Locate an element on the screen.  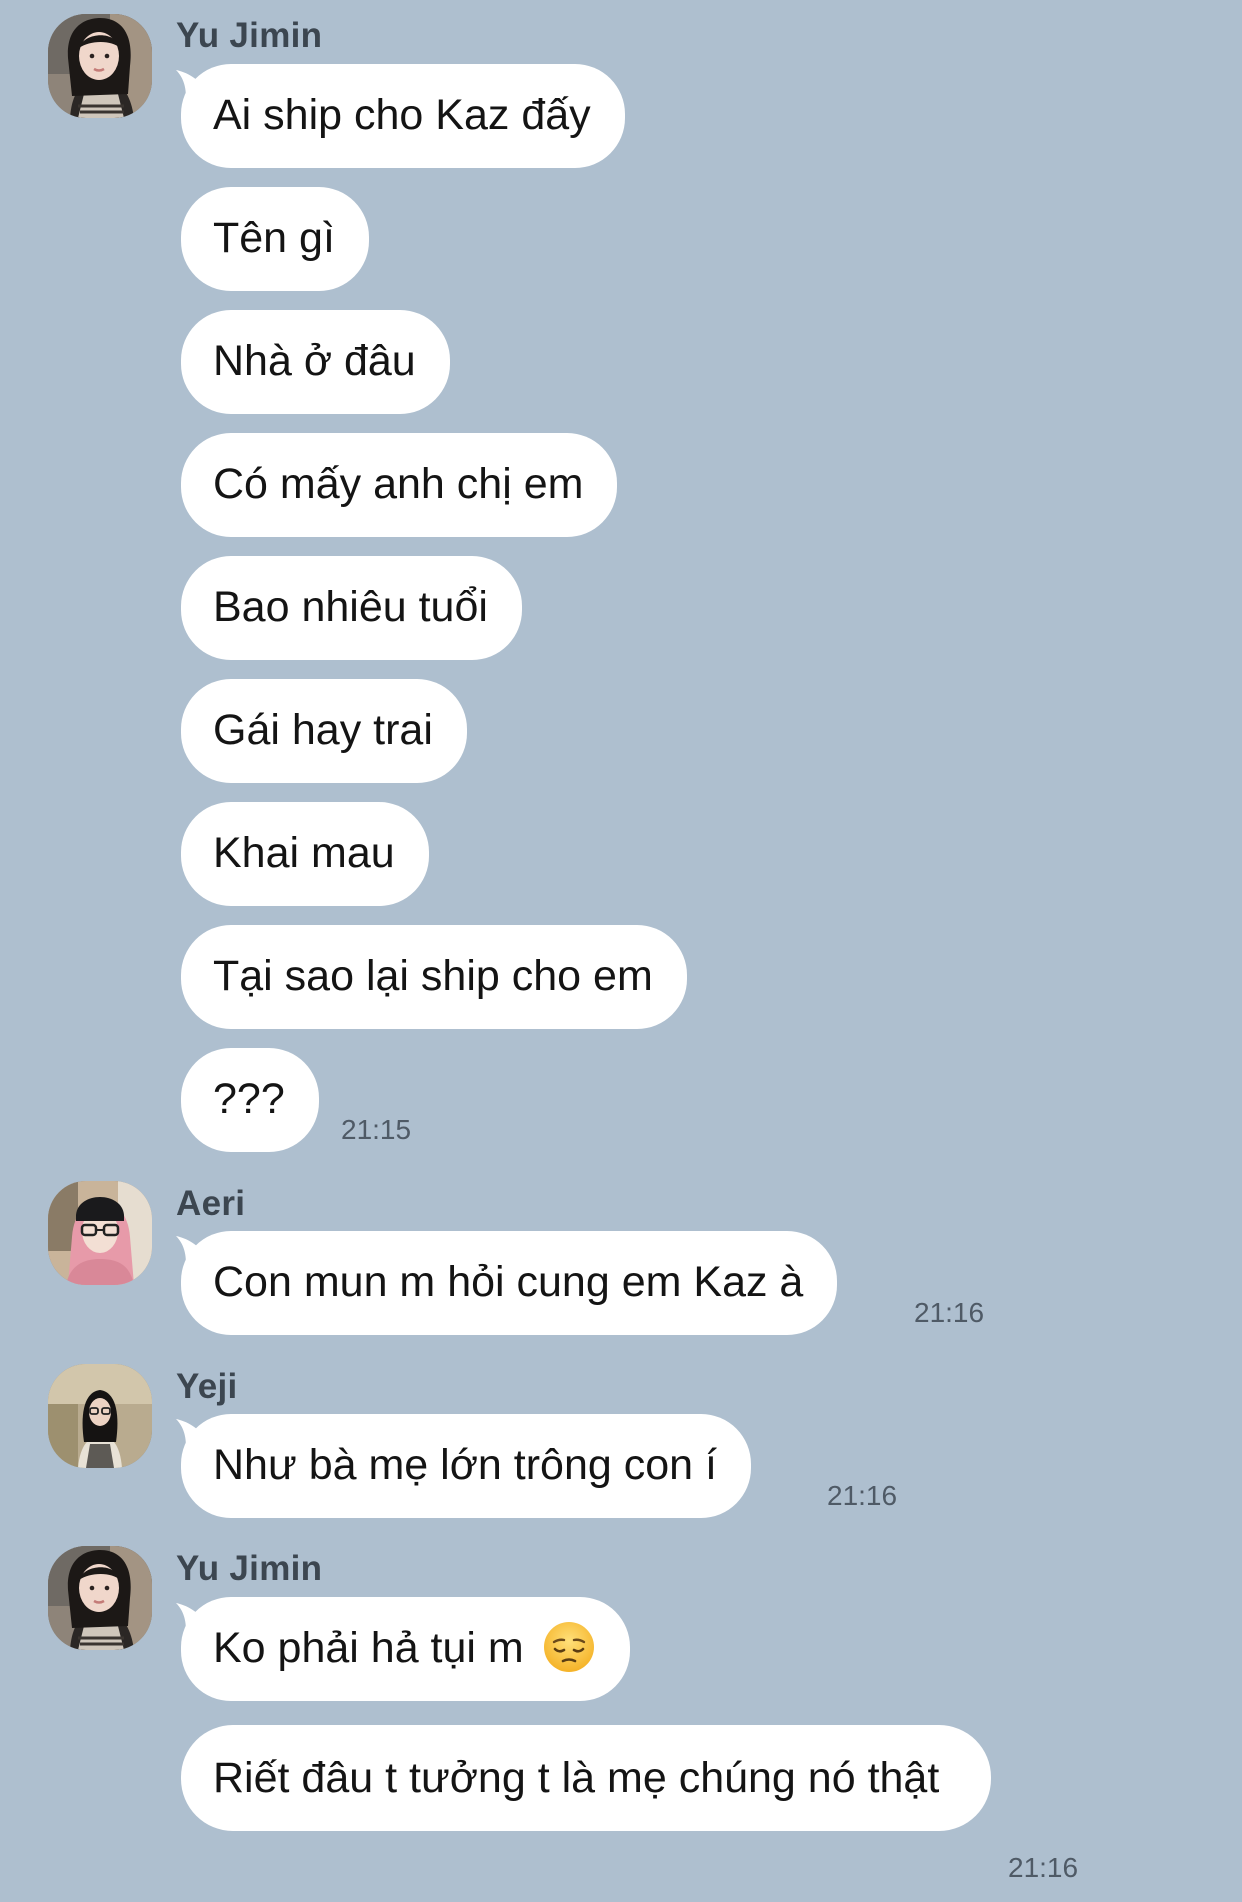
message-bubble: Tên gì is located at coordinates (275, 239).